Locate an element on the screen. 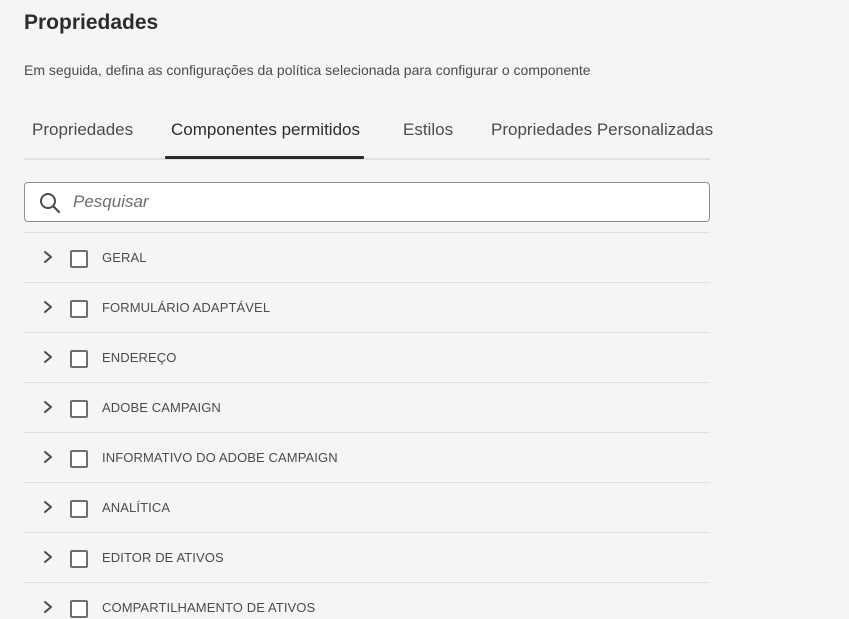 Image resolution: width=849 pixels, height=619 pixels. group-label: GERAL is located at coordinates (124, 257).